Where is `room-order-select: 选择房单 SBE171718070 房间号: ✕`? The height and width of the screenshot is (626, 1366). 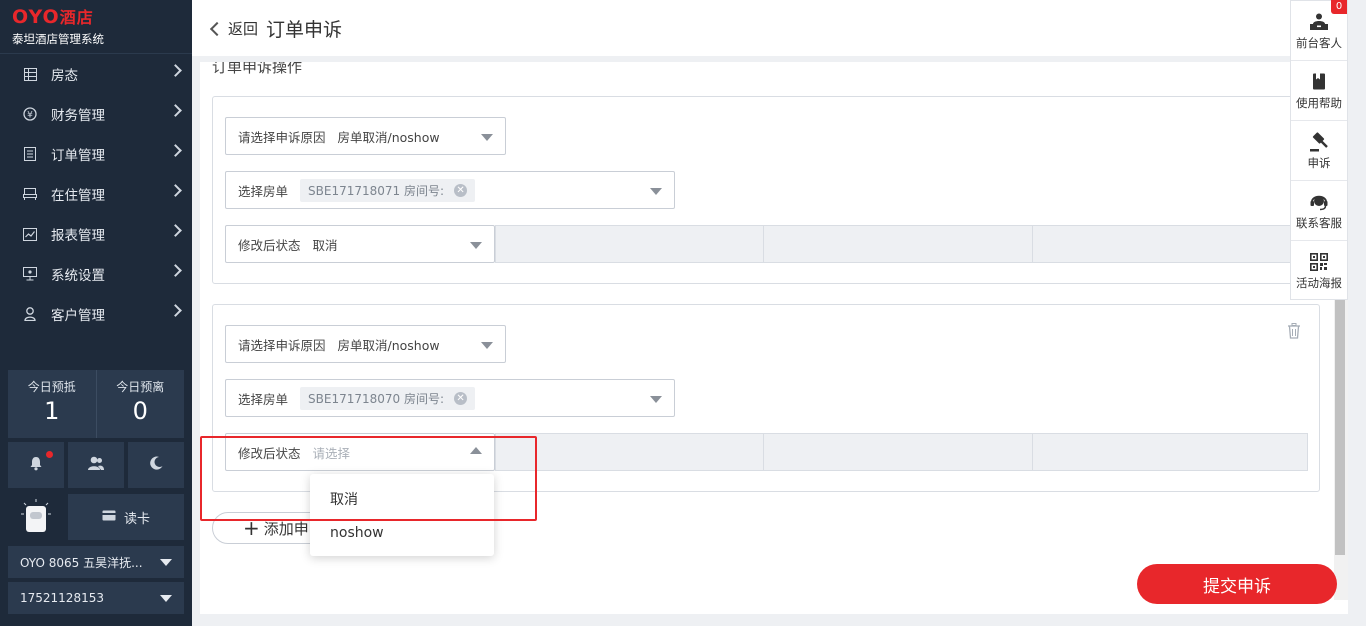 room-order-select: 选择房单 SBE171718070 房间号: ✕ is located at coordinates (450, 398).